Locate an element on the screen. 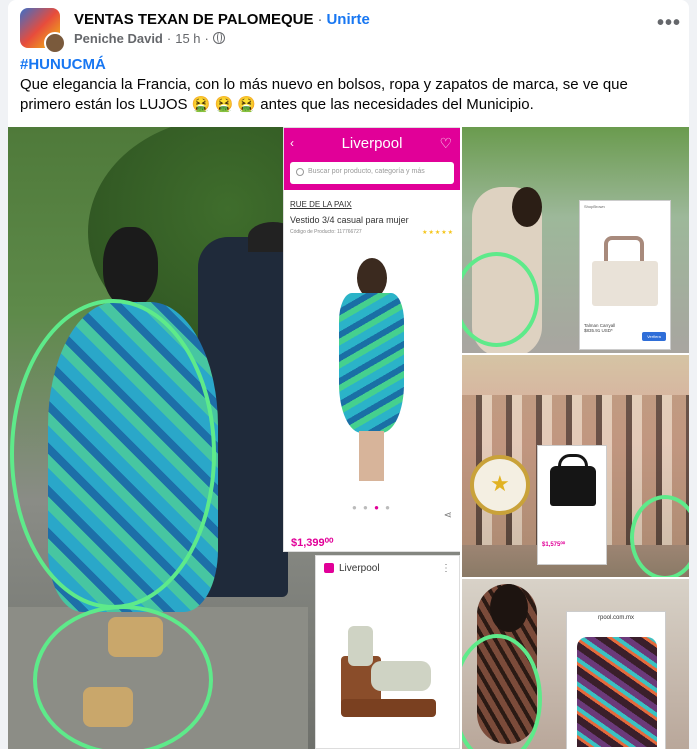 Image resolution: width=697 pixels, height=749 pixels. photo-event: $1,575⁰⁰ is located at coordinates (575, 466).